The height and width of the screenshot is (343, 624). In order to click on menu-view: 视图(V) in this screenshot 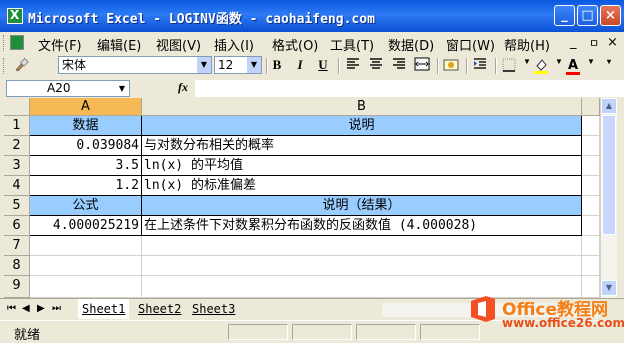, I will do `click(178, 44)`.